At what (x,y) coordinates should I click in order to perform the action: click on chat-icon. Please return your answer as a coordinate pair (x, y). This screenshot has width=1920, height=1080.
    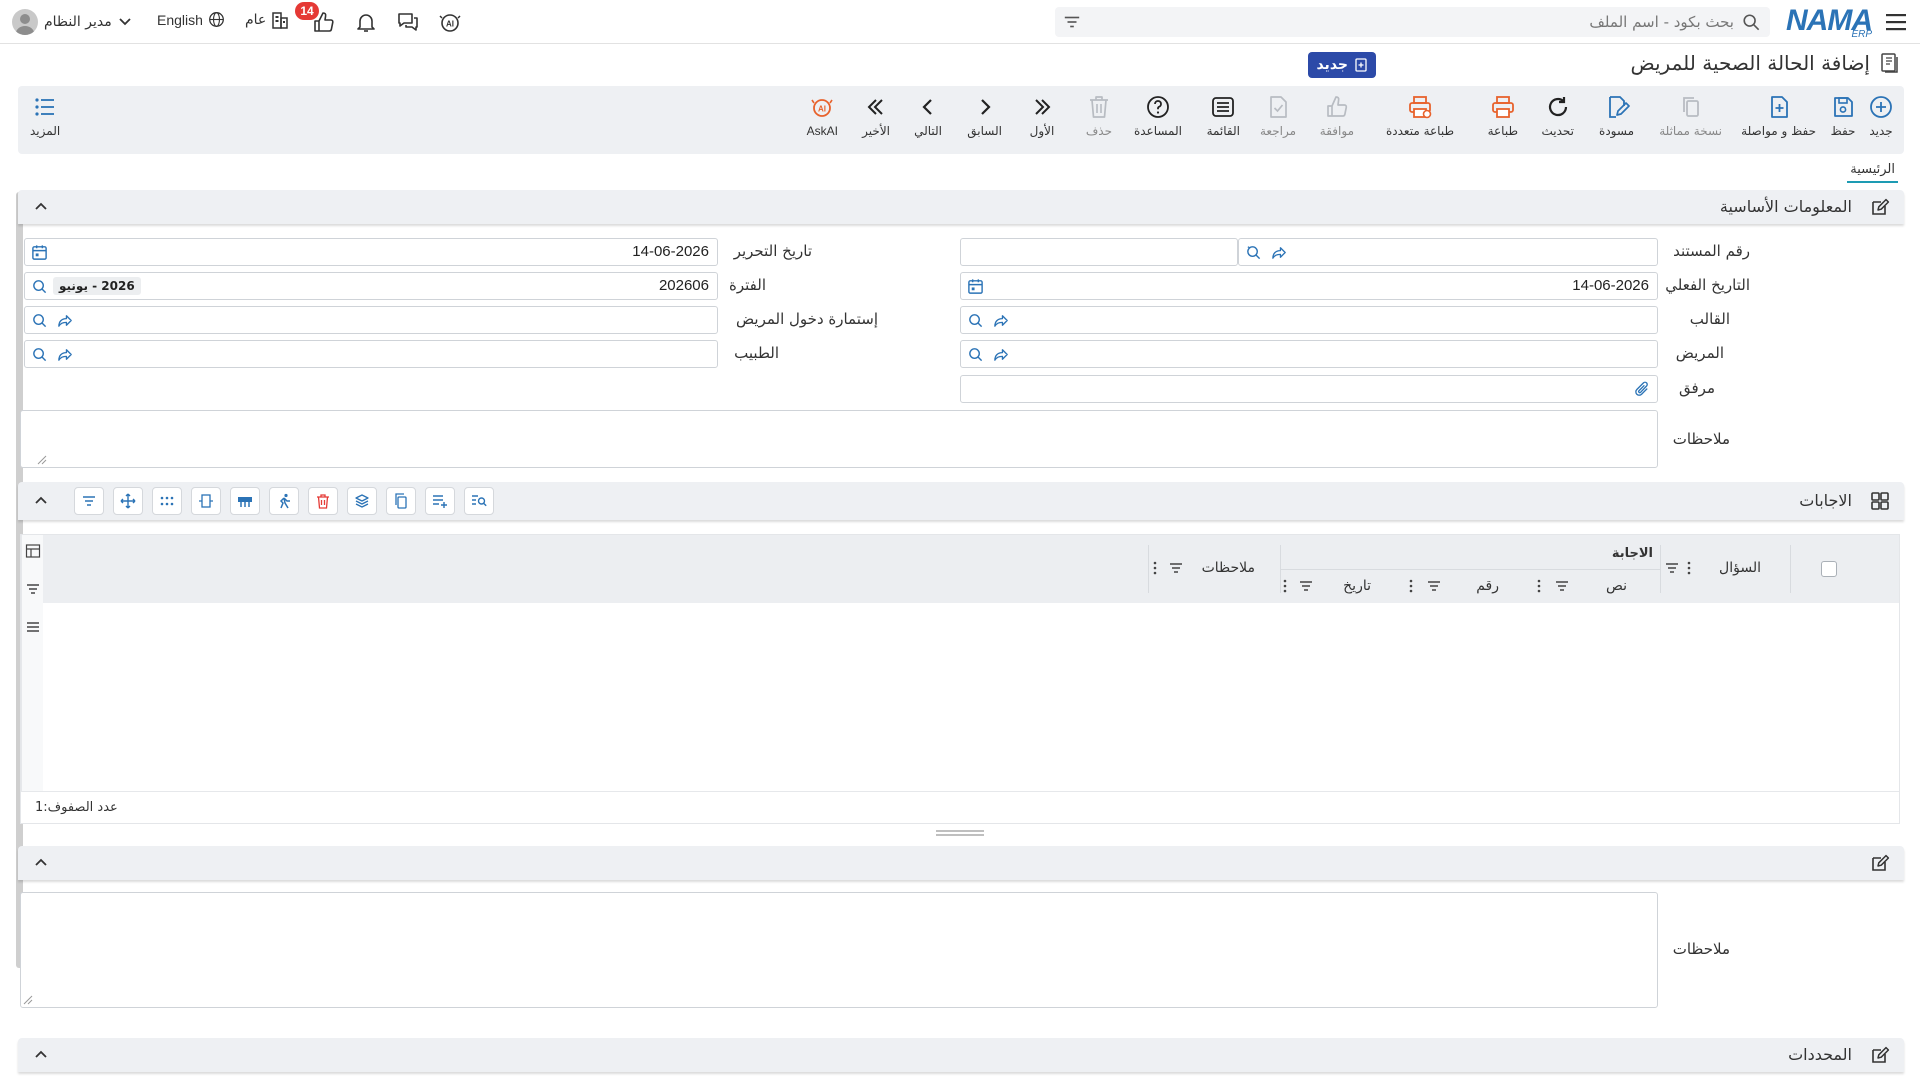
    Looking at the image, I should click on (408, 22).